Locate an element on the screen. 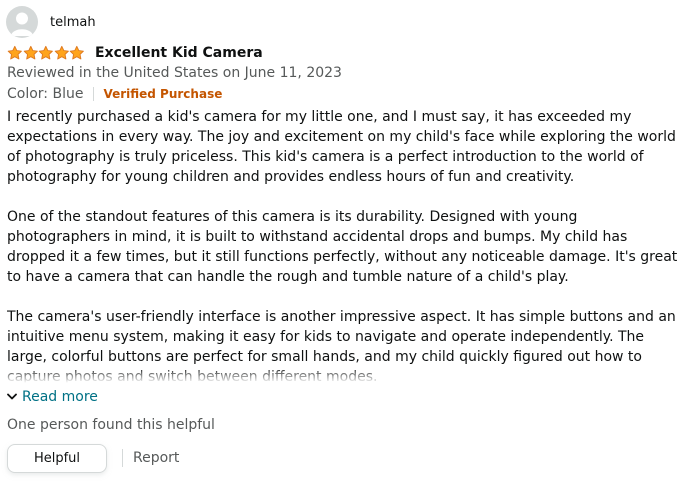 The width and height of the screenshot is (688, 489). report-link: Report is located at coordinates (156, 458).